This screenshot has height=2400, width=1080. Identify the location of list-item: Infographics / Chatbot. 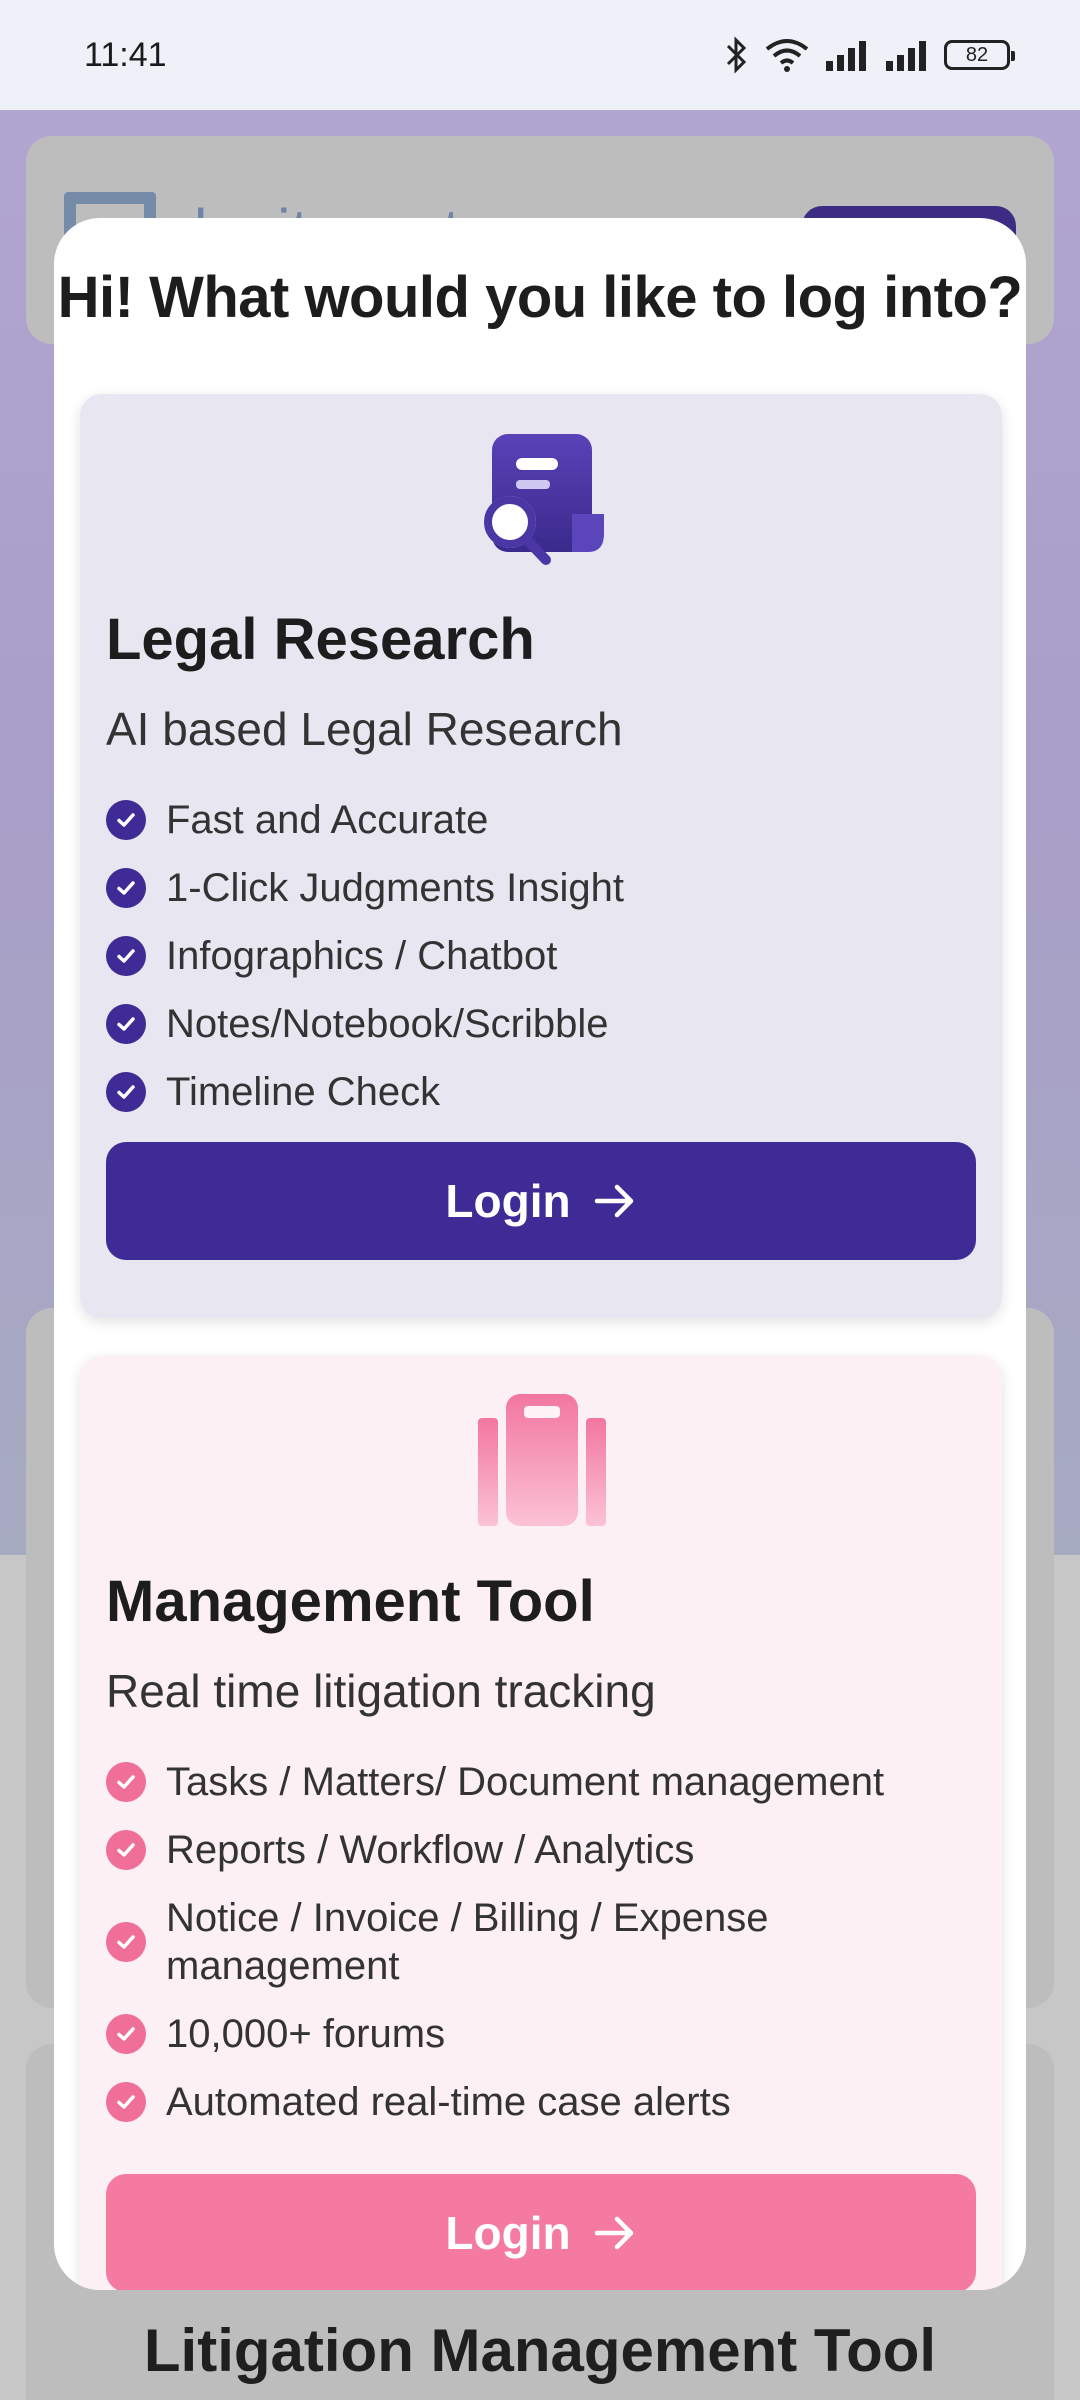
(541, 956).